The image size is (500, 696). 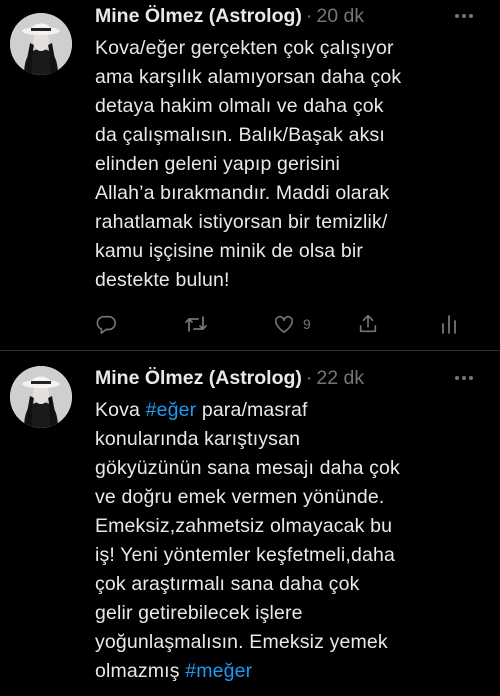 I want to click on retweet-button, so click(x=196, y=324).